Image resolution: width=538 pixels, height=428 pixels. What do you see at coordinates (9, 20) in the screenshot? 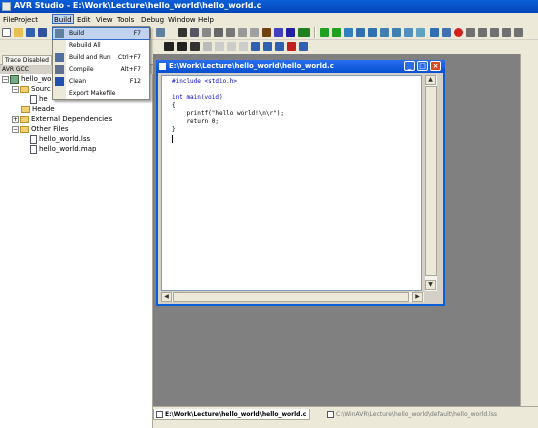
I see `menu-file: File` at bounding box center [9, 20].